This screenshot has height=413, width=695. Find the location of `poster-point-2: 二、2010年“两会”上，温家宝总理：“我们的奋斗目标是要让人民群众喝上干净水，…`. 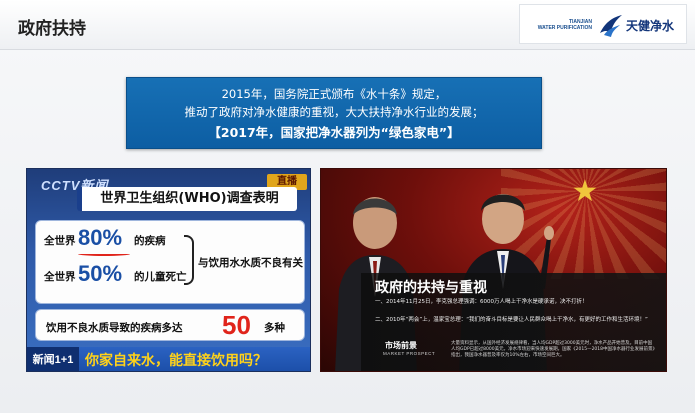

poster-point-2: 二、2010年“两会”上，温家宝总理：“我们的奋斗目标是要让人民群众喝上干净水，… is located at coordinates (511, 320).